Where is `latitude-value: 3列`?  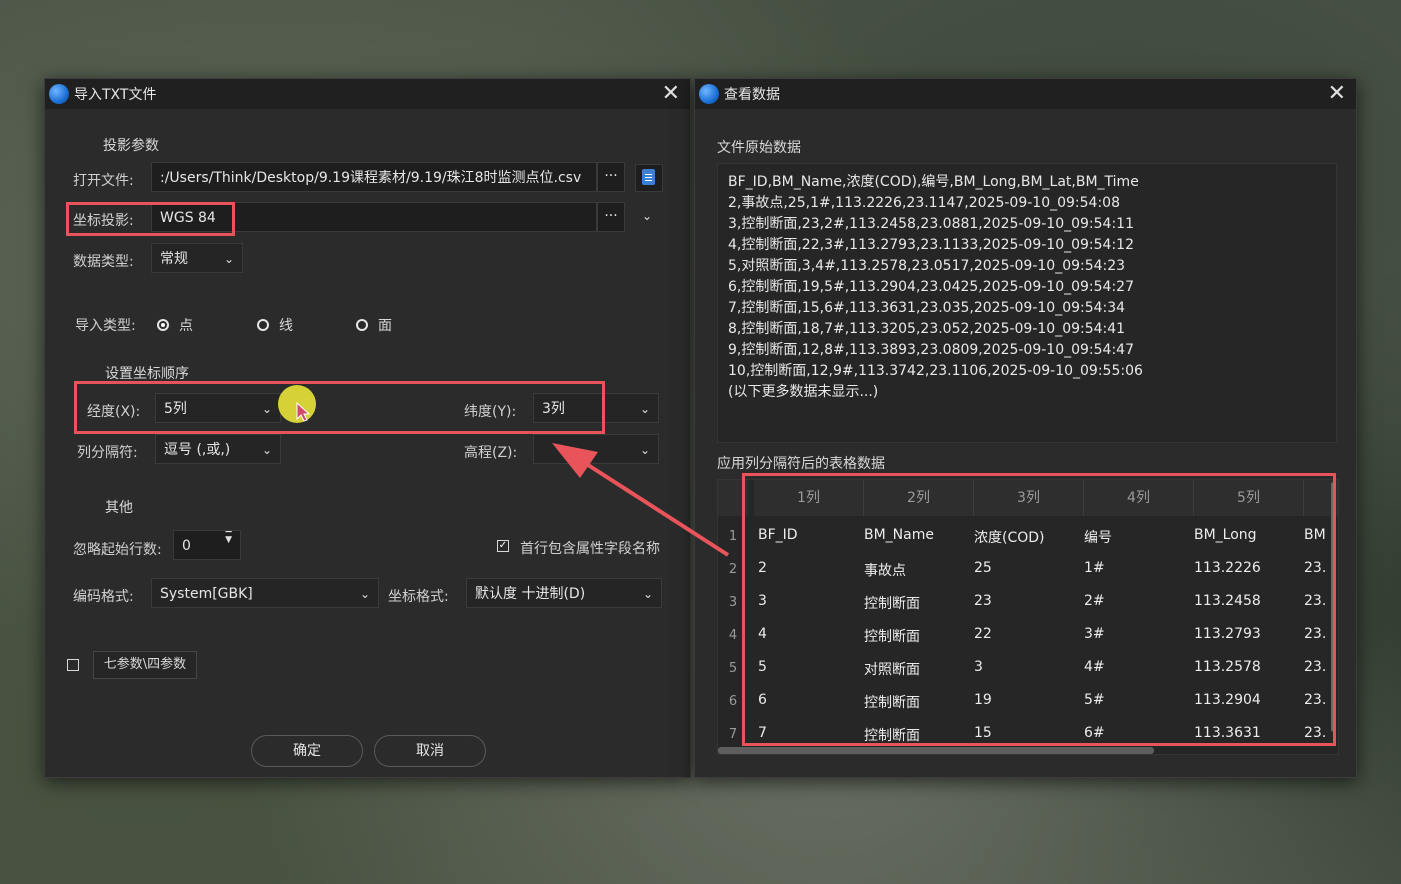
latitude-value: 3列 is located at coordinates (553, 409).